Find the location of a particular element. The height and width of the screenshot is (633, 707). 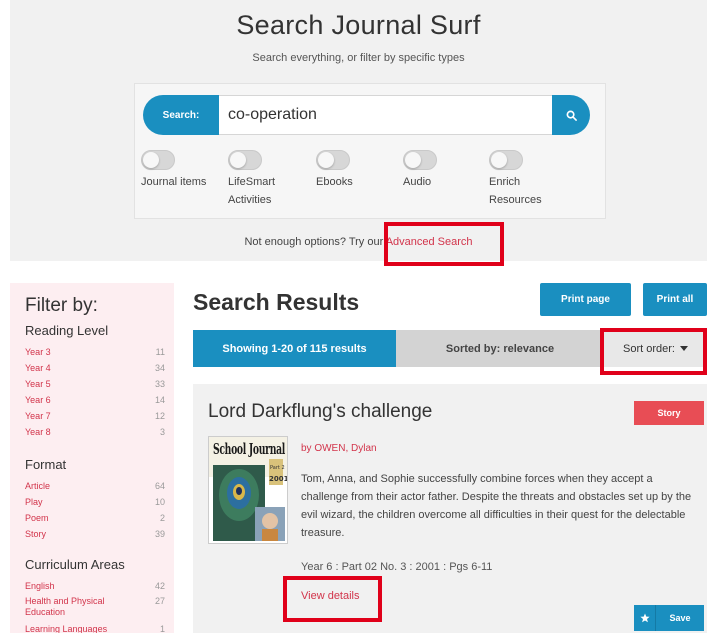

toggle-journal-items: Journal items is located at coordinates (173, 170).